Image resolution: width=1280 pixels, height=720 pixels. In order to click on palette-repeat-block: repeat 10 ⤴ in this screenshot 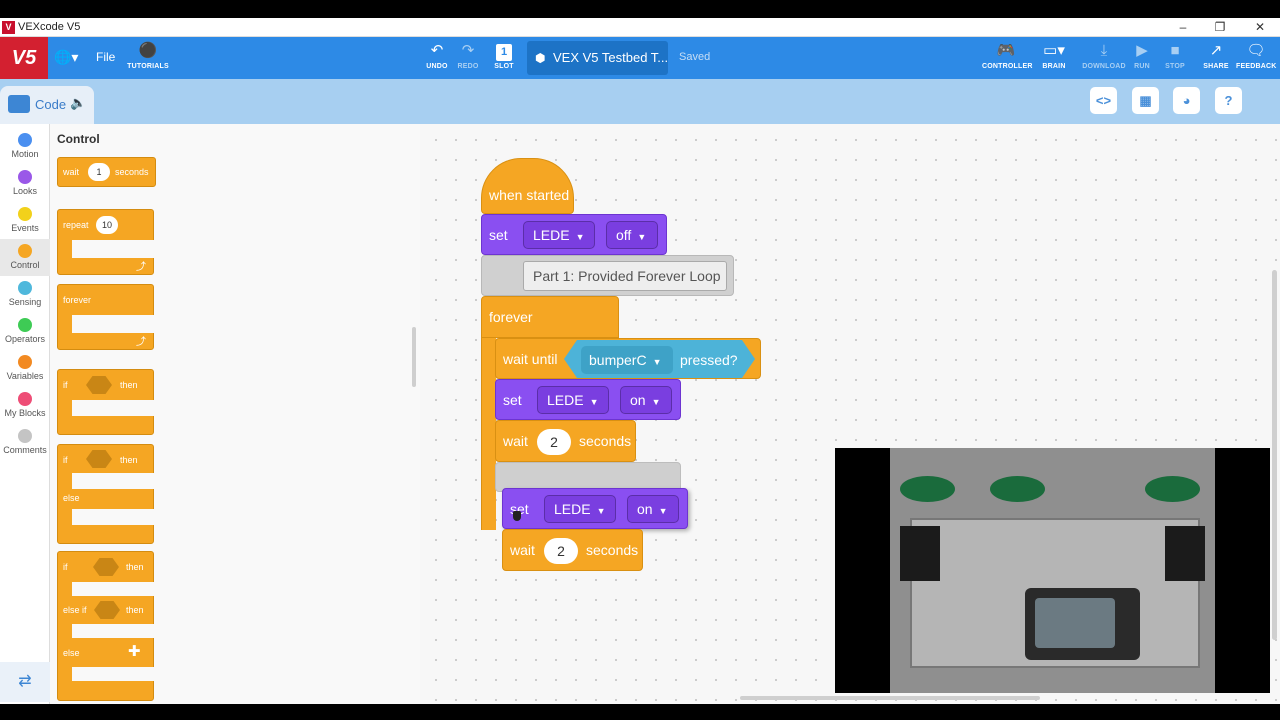, I will do `click(105, 242)`.